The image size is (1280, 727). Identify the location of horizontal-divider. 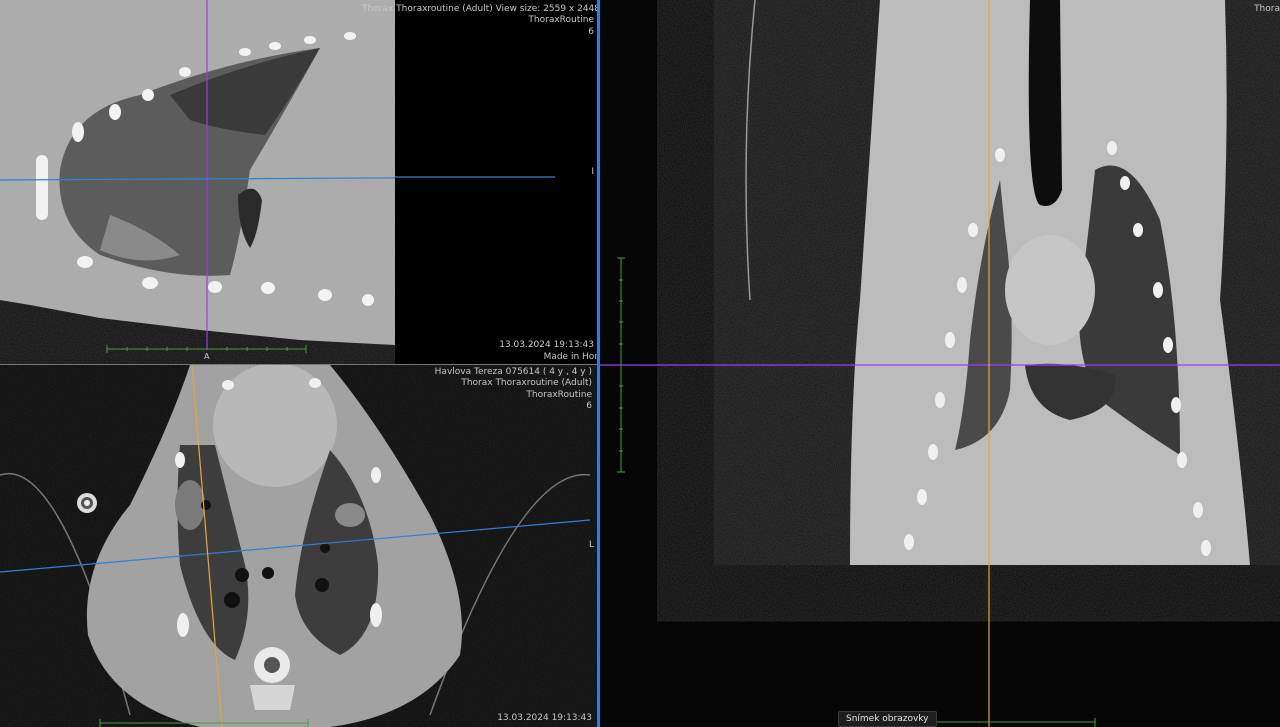
(299, 364).